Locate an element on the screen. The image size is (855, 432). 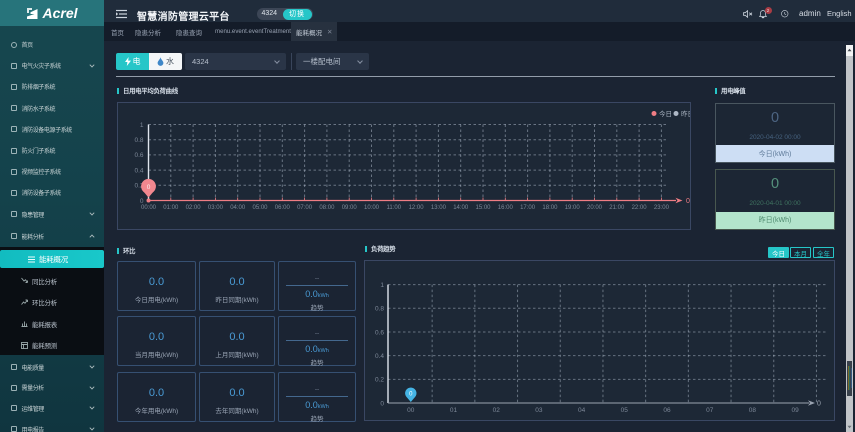
svg-text: 21:00 is located at coordinates (617, 208).